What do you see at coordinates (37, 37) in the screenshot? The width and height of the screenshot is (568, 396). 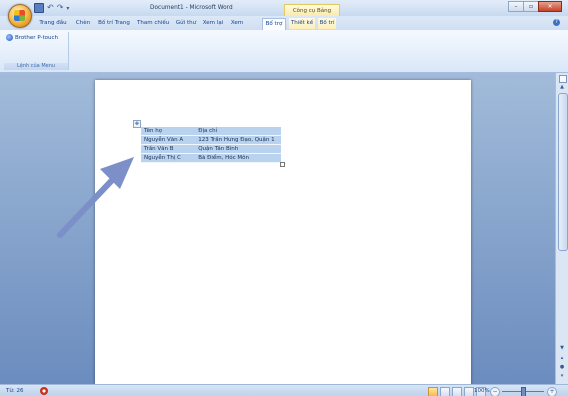 I see `brother-ptouch-label: Brother P-touch` at bounding box center [37, 37].